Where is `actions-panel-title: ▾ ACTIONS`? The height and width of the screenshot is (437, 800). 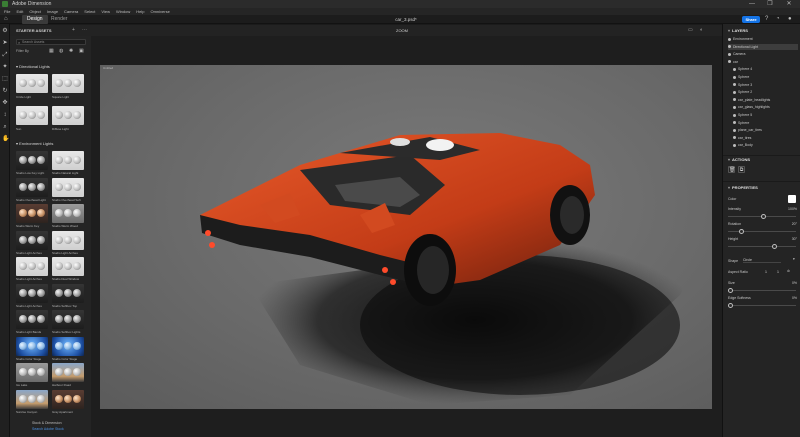
actions-panel-title: ▾ ACTIONS is located at coordinates (739, 159).